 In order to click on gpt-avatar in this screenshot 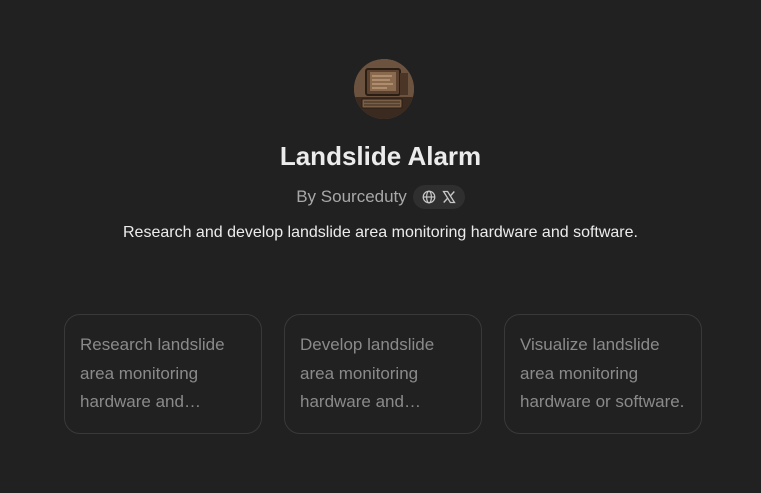, I will do `click(384, 89)`.